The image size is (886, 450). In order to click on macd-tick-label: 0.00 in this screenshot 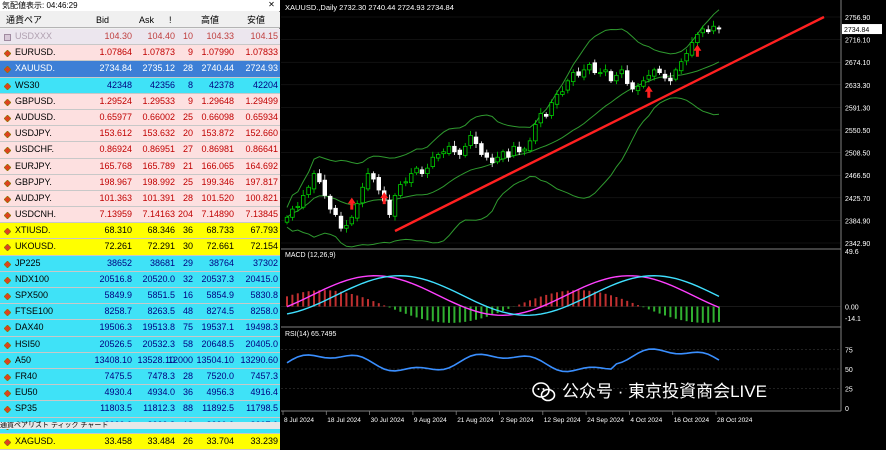, I will do `click(852, 308)`.